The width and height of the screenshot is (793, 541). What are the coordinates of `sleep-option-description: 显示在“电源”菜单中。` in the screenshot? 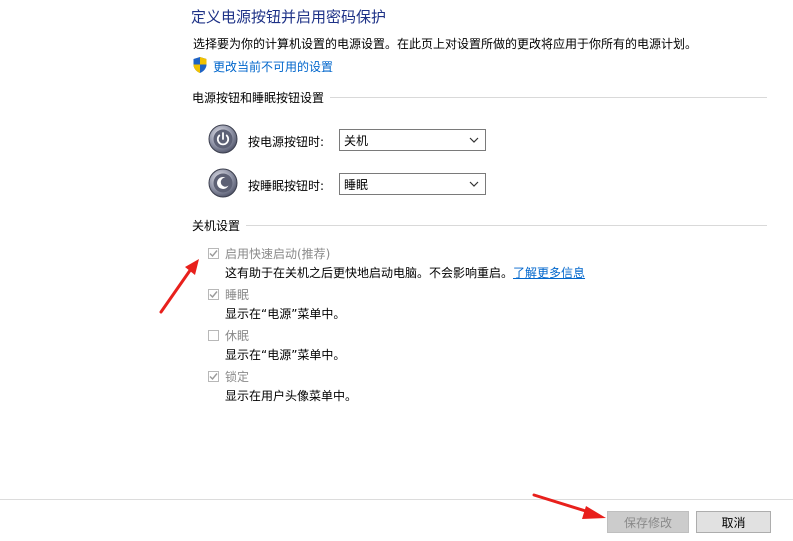 It's located at (285, 314).